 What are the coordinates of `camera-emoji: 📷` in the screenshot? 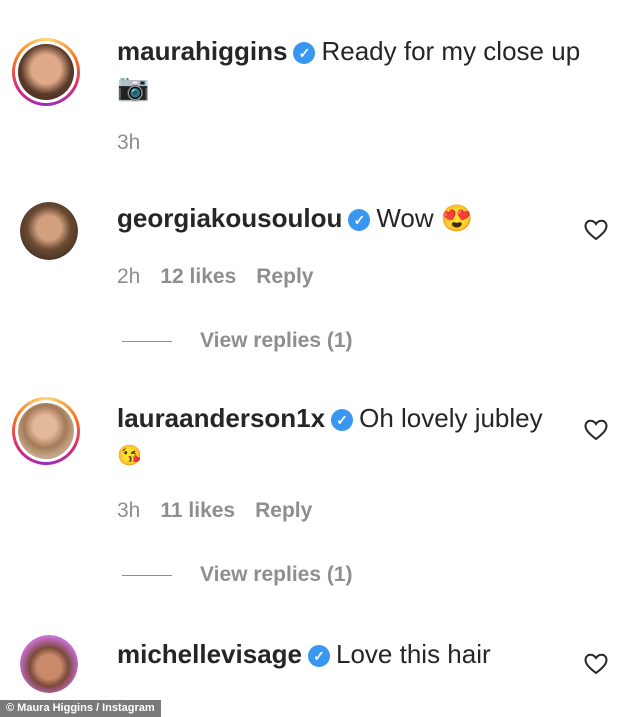 It's located at (133, 87).